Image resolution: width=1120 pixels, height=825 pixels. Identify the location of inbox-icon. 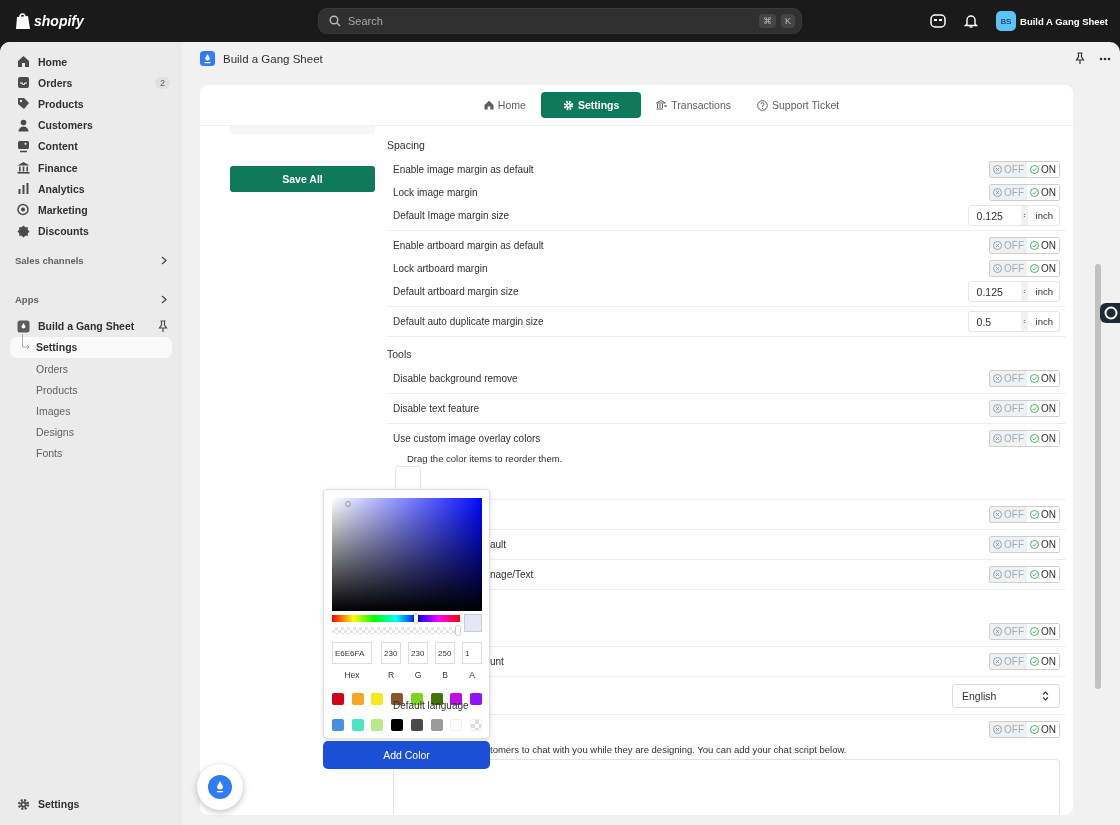
(23, 83).